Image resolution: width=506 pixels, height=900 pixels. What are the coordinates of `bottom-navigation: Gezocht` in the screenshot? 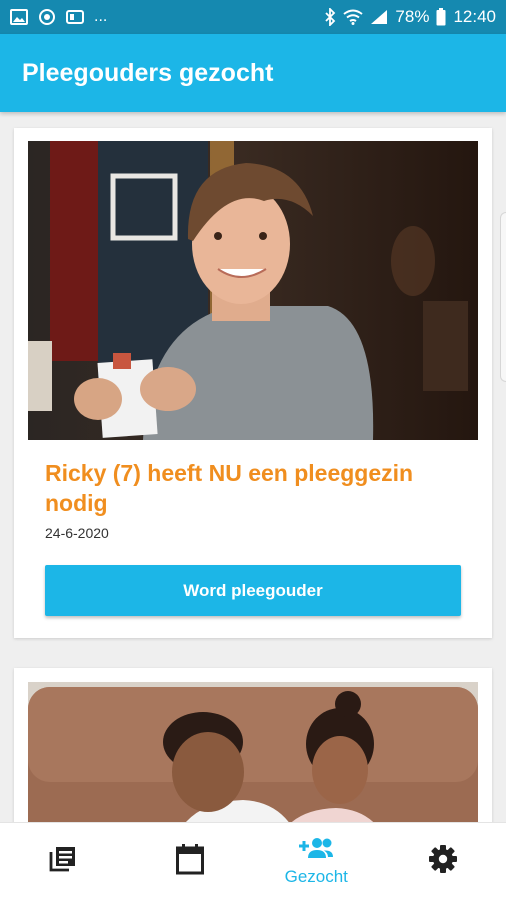 It's located at (253, 861).